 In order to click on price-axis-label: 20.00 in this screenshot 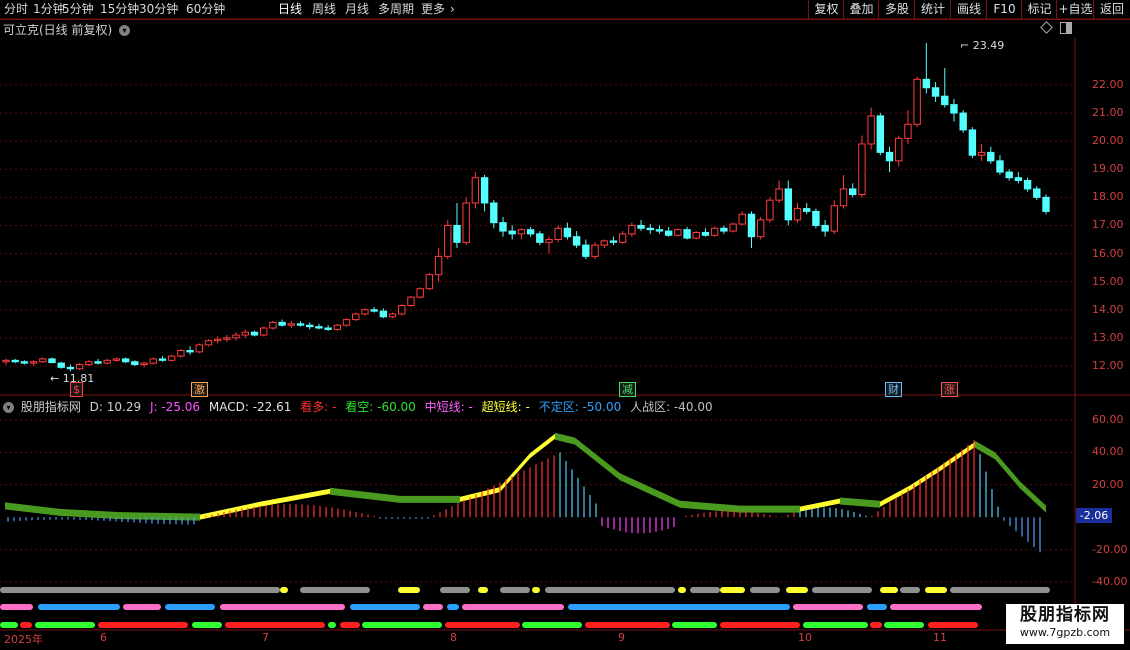, I will do `click(1108, 141)`.